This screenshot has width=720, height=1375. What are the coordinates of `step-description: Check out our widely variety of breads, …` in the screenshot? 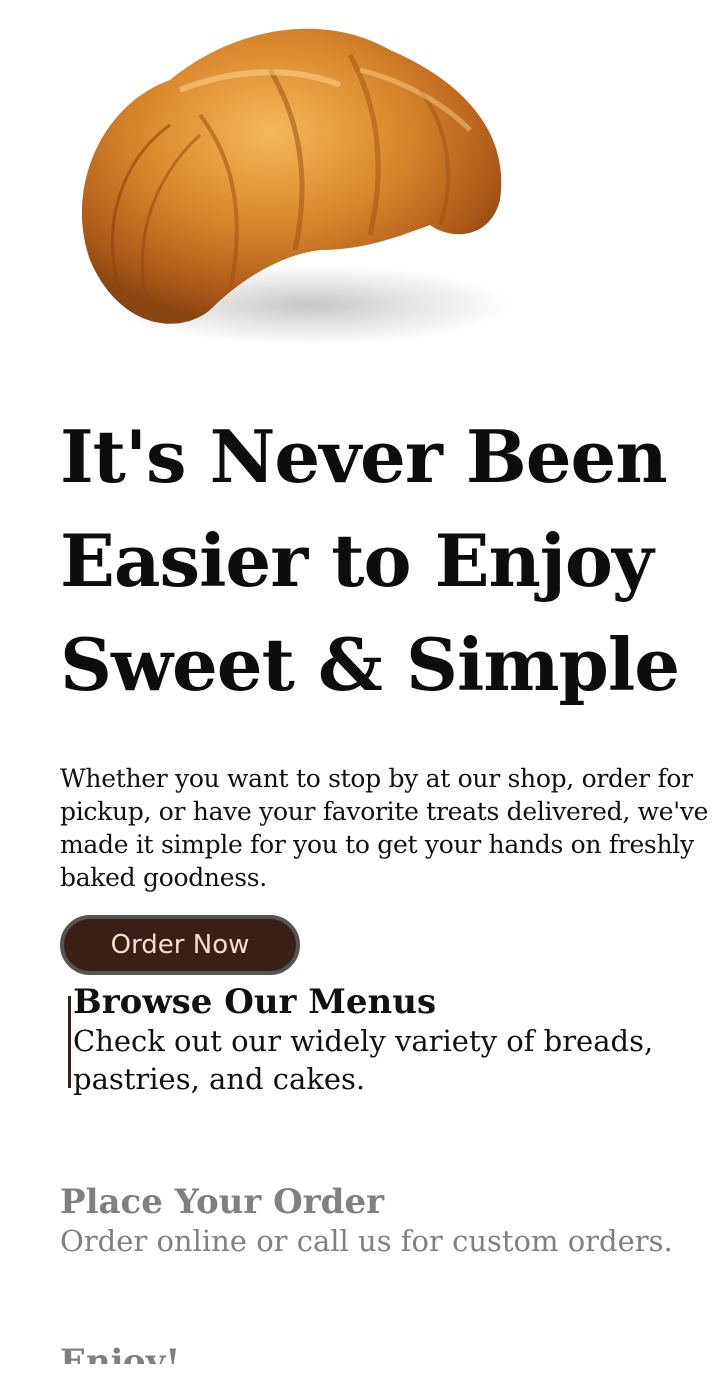 It's located at (363, 1060).